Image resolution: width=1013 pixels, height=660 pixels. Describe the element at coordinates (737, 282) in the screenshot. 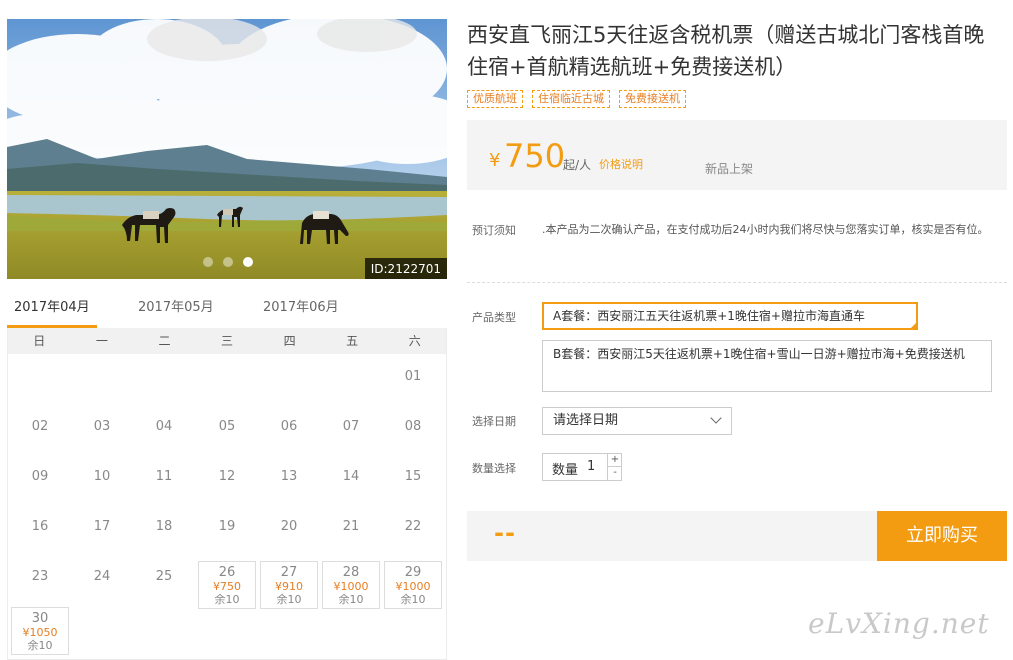

I see `divider` at that location.